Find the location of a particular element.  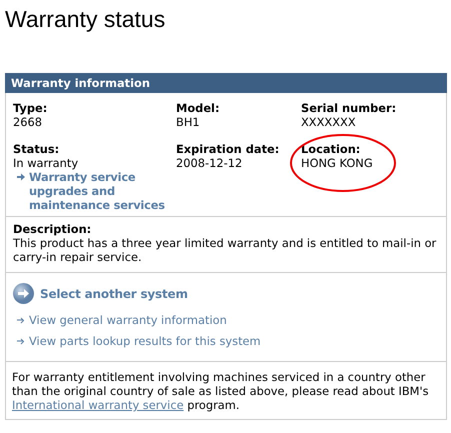

description-label: Description: is located at coordinates (52, 229).